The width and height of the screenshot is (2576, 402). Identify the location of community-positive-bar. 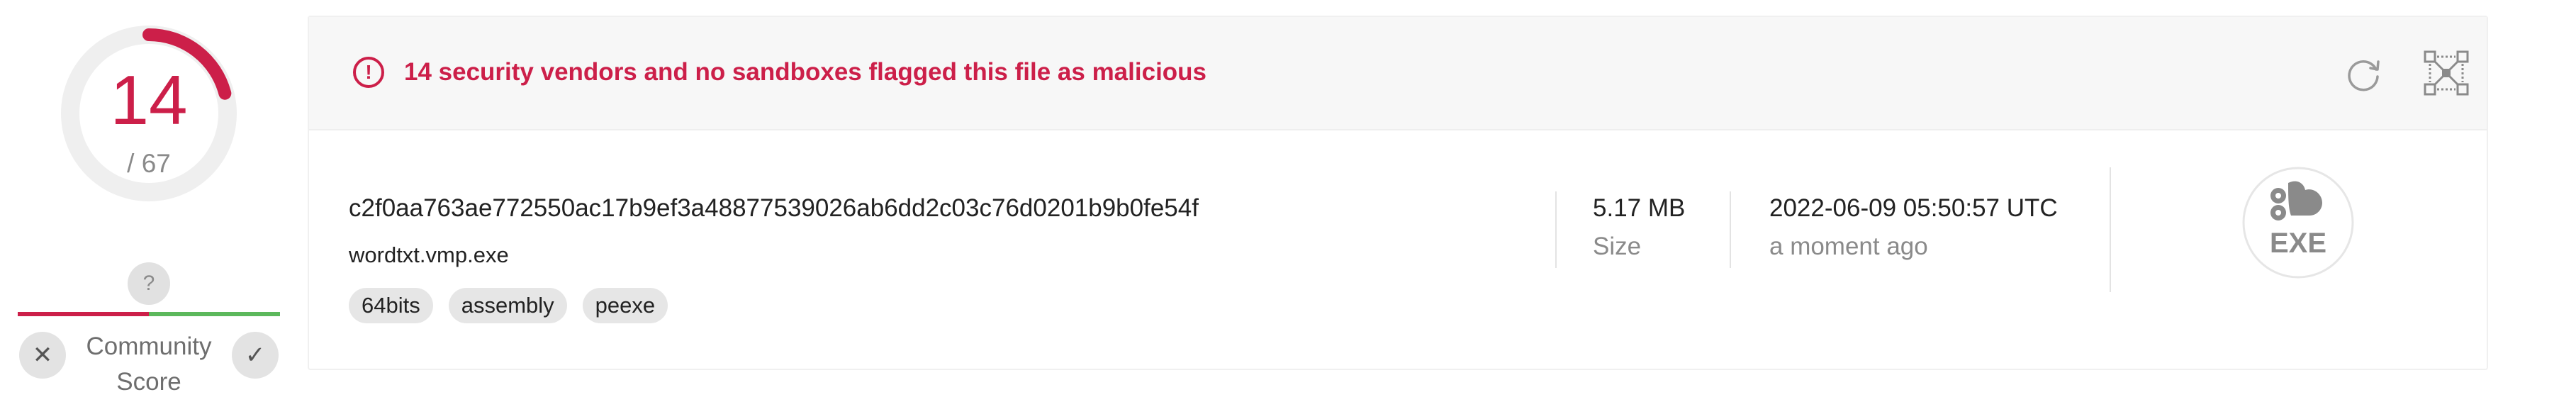
(215, 314).